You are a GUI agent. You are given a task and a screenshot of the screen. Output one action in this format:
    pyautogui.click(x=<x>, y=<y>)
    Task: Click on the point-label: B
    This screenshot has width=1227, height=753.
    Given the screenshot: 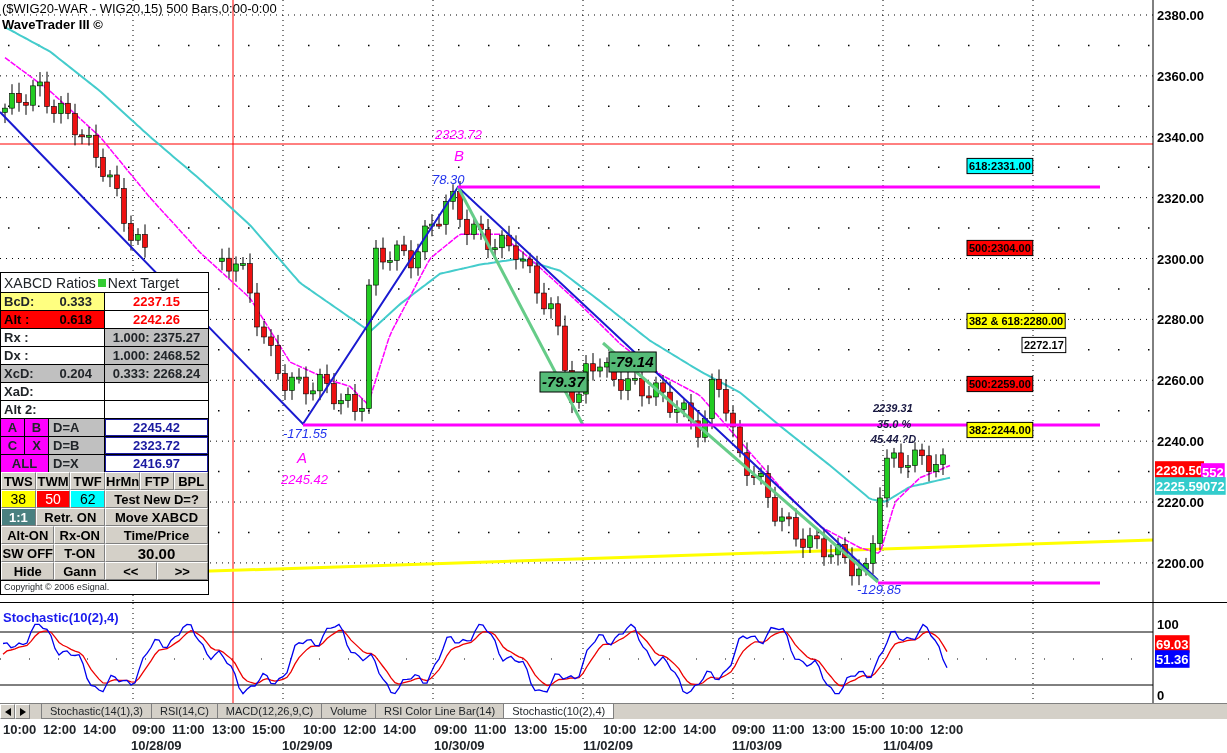 What is the action you would take?
    pyautogui.click(x=459, y=155)
    